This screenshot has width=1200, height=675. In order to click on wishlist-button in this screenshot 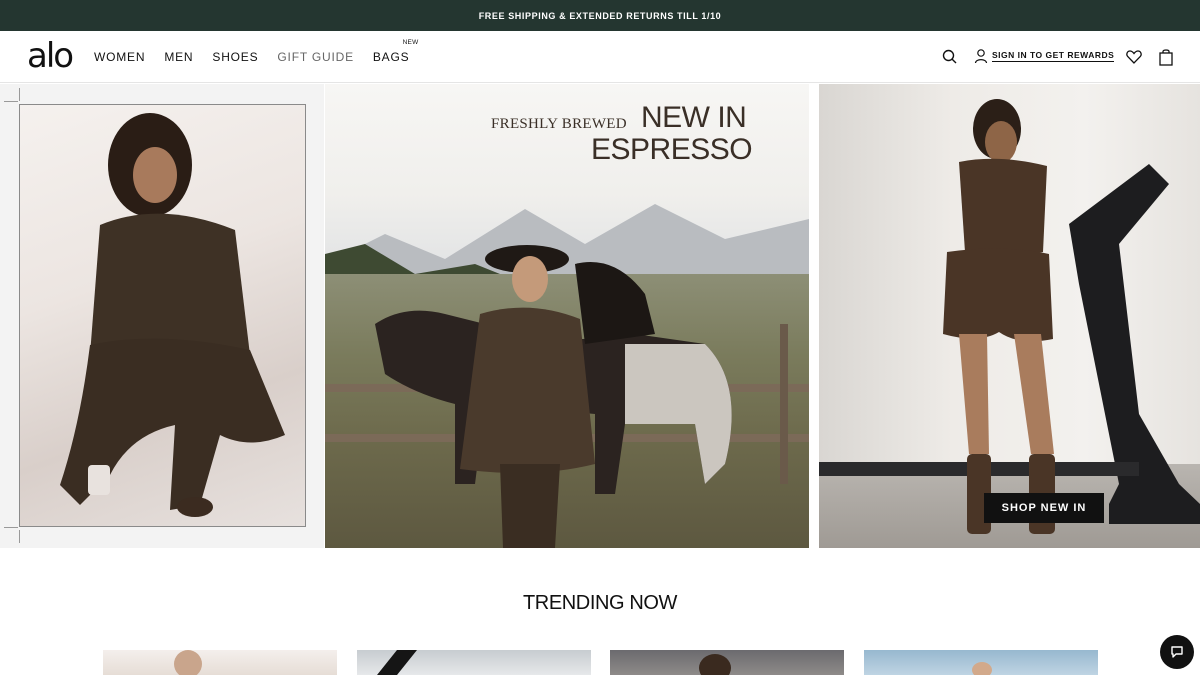, I will do `click(1134, 57)`.